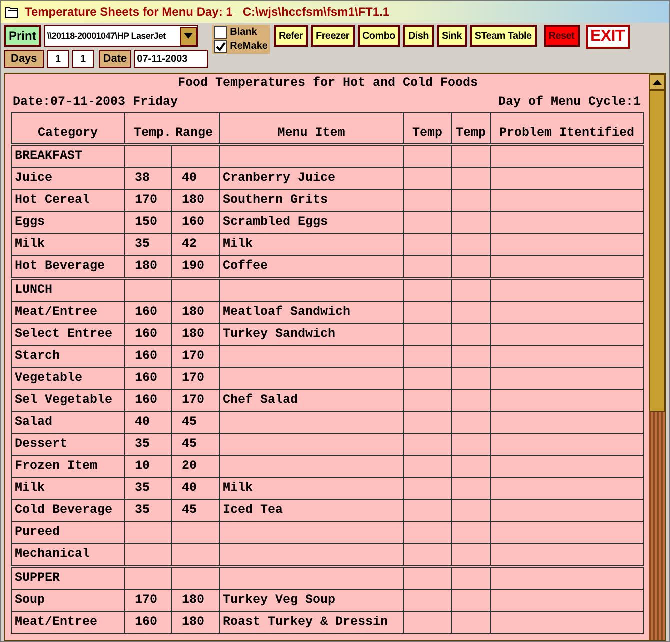 The width and height of the screenshot is (670, 642). Describe the element at coordinates (275, 200) in the screenshot. I see `table-cell: Southern Grits` at that location.